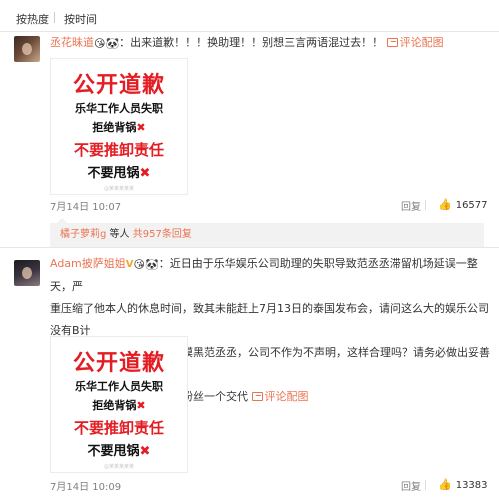 The width and height of the screenshot is (499, 500). Describe the element at coordinates (129, 264) in the screenshot. I see `verified-badge-icon: V` at that location.